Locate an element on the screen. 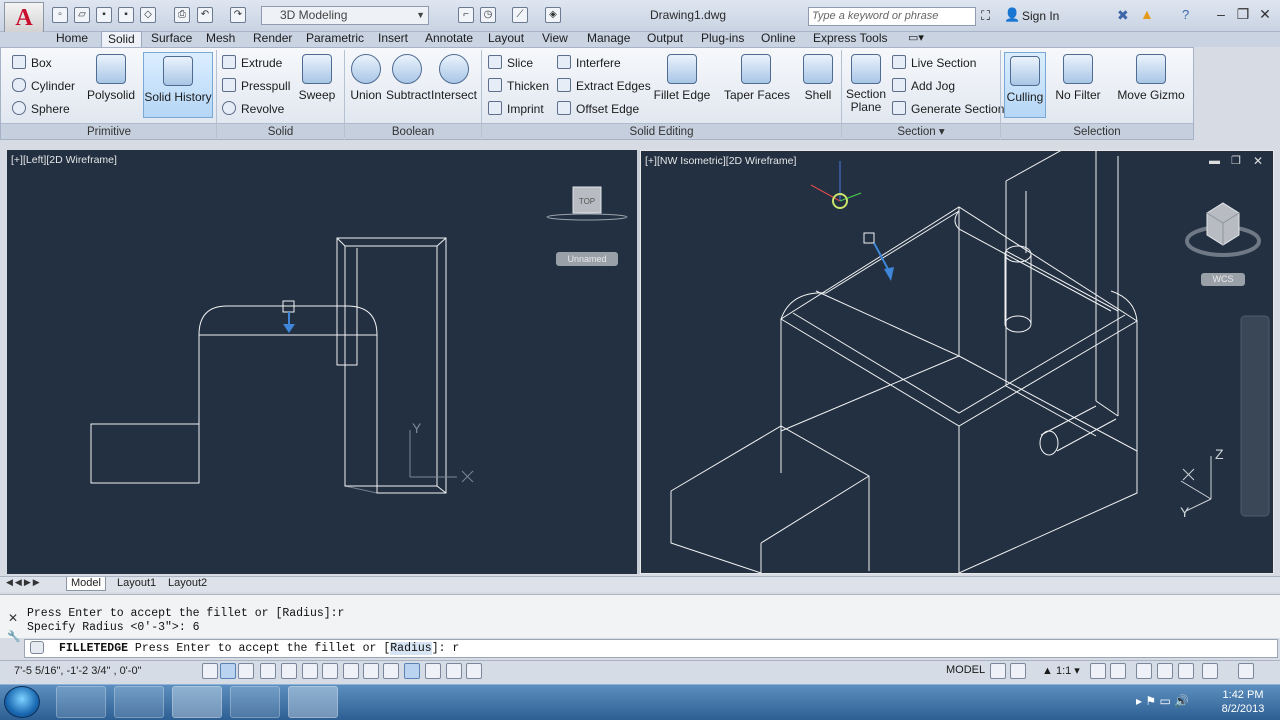 This screenshot has height=720, width=1280. imprint-button: Imprint is located at coordinates (516, 108).